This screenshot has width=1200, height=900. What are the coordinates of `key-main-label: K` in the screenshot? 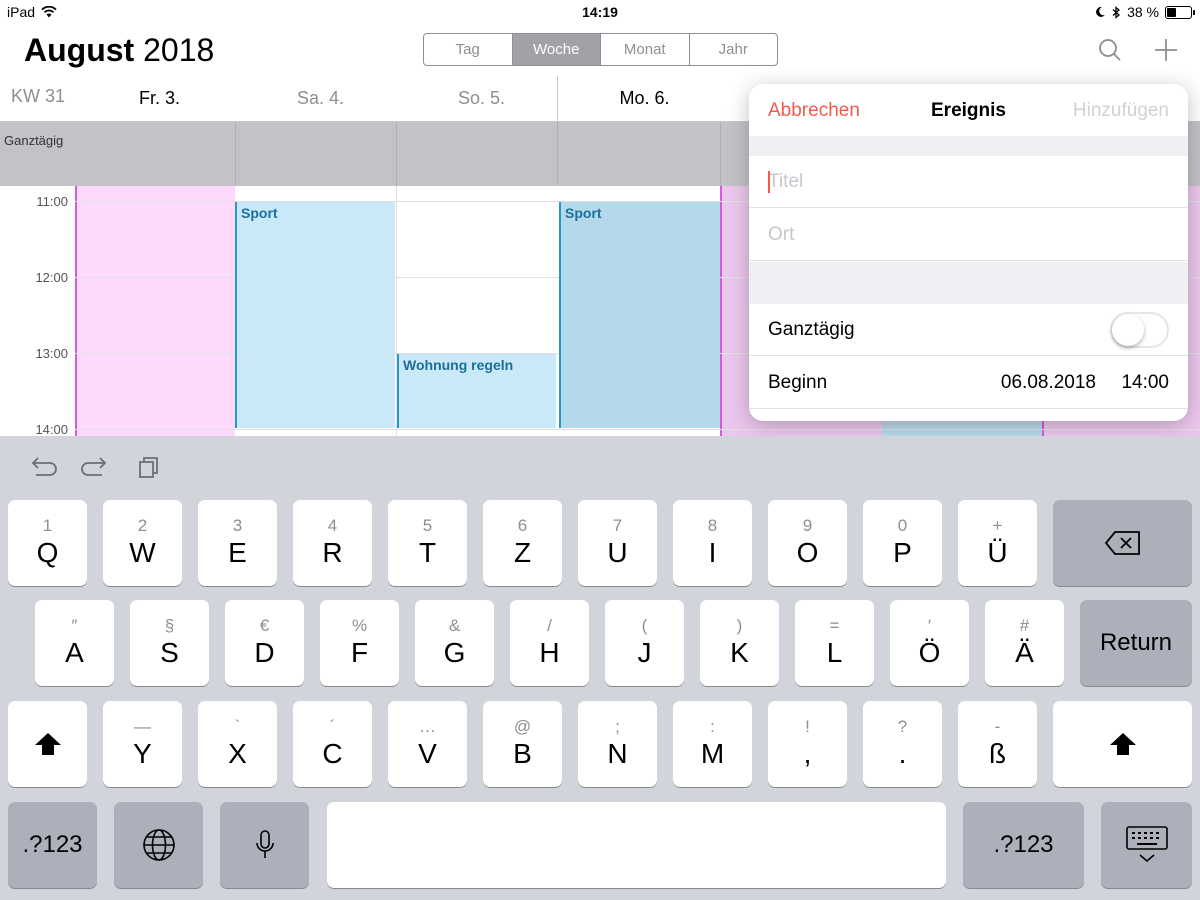 It's located at (739, 652).